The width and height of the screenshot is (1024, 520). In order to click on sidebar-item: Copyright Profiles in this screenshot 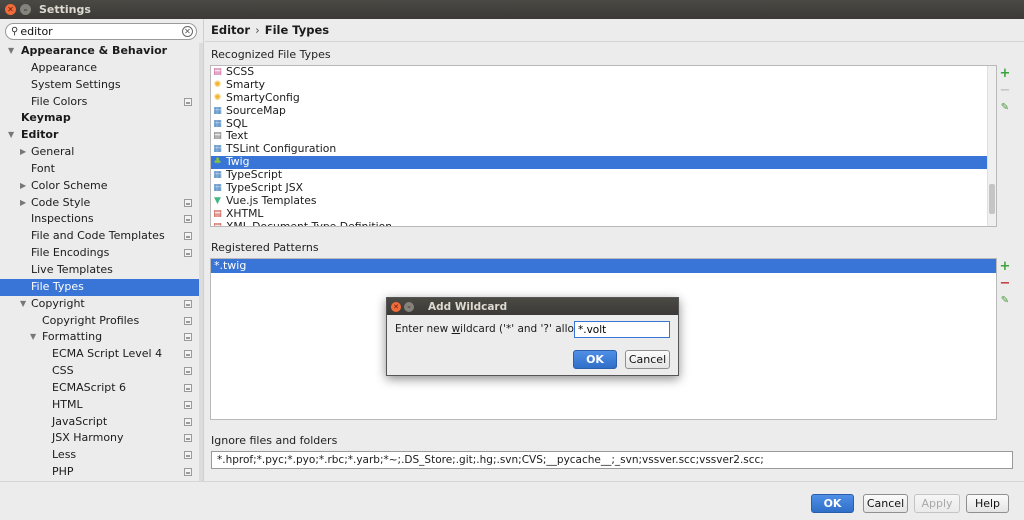, I will do `click(101, 321)`.